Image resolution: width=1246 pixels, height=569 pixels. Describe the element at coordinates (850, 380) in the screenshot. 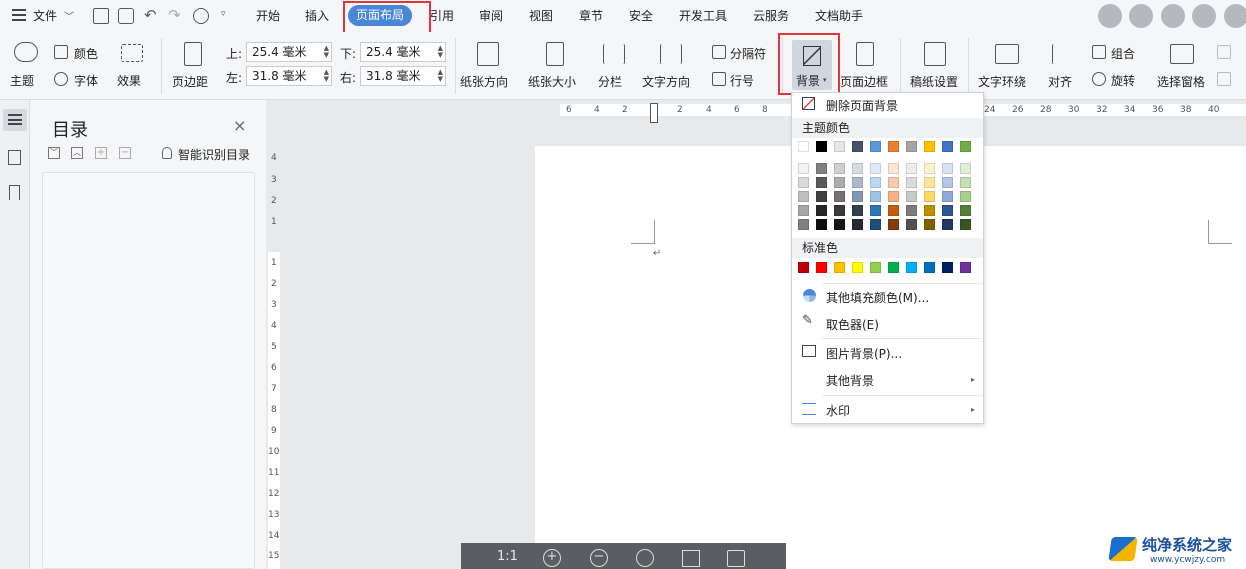

I see `other-background-item: 其他背景` at that location.